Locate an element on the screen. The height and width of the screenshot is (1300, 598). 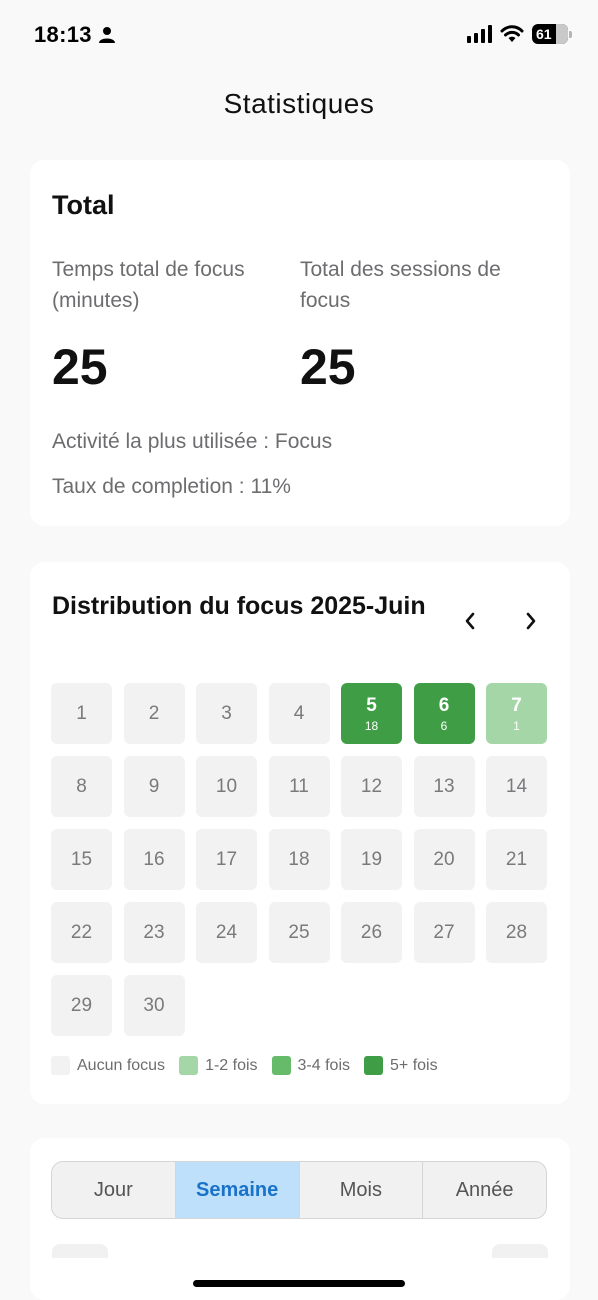
legend-item: 5+ fois is located at coordinates (401, 1065).